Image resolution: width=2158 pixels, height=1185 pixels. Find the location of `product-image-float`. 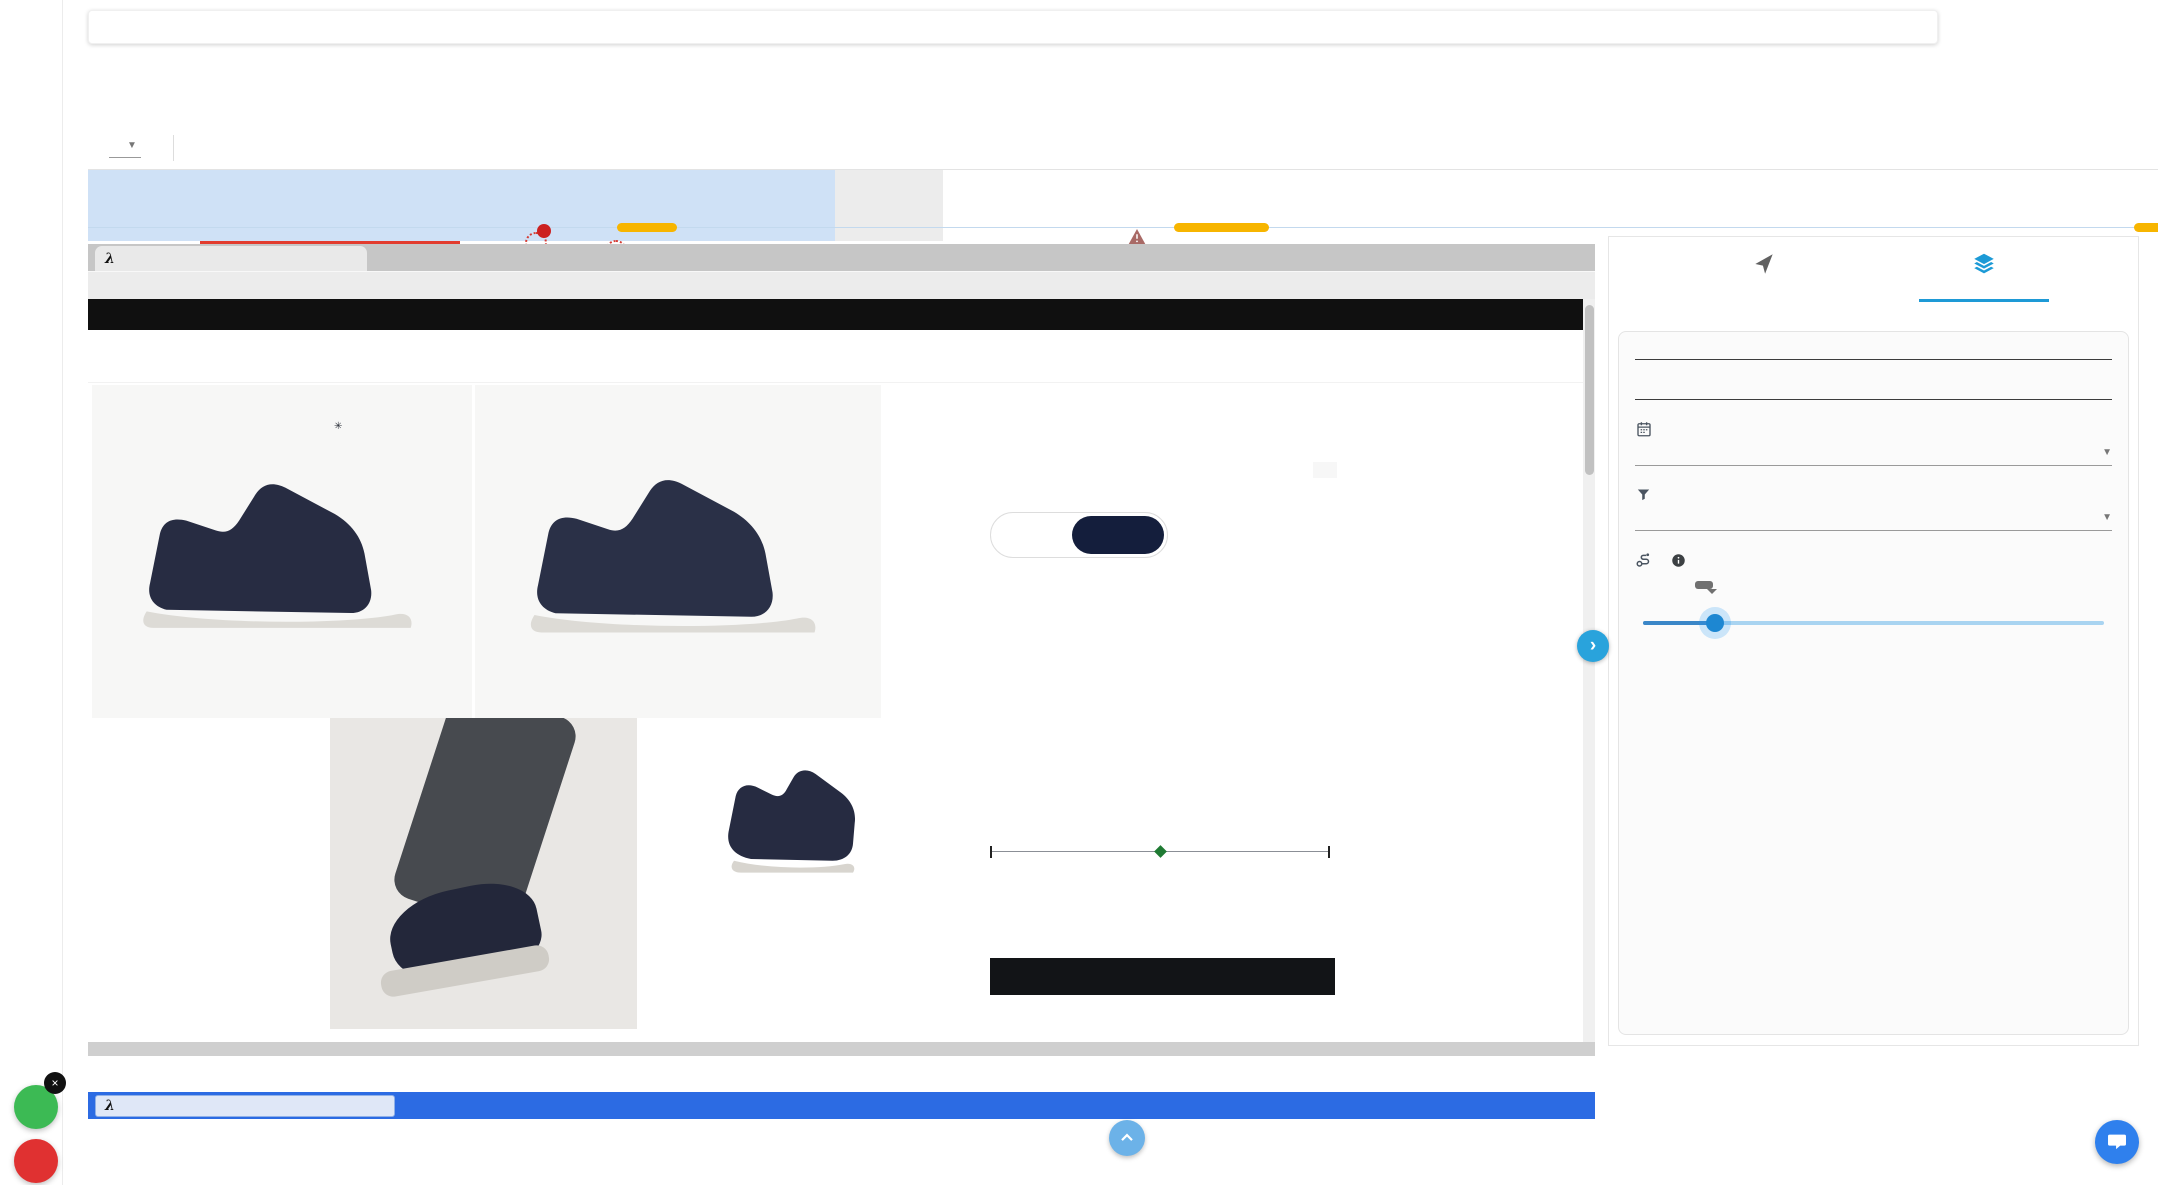

product-image-float is located at coordinates (785, 825).